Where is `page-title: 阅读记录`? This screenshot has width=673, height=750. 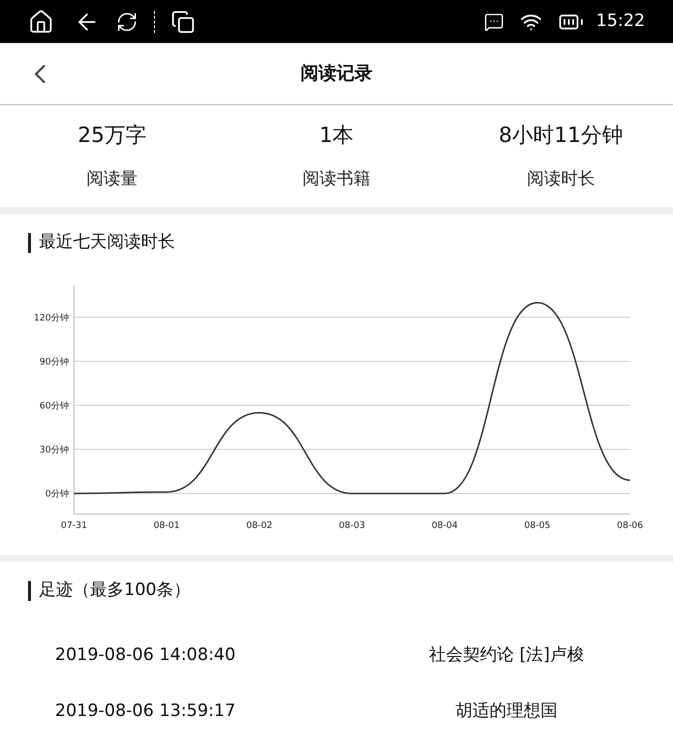
page-title: 阅读记录 is located at coordinates (336, 74).